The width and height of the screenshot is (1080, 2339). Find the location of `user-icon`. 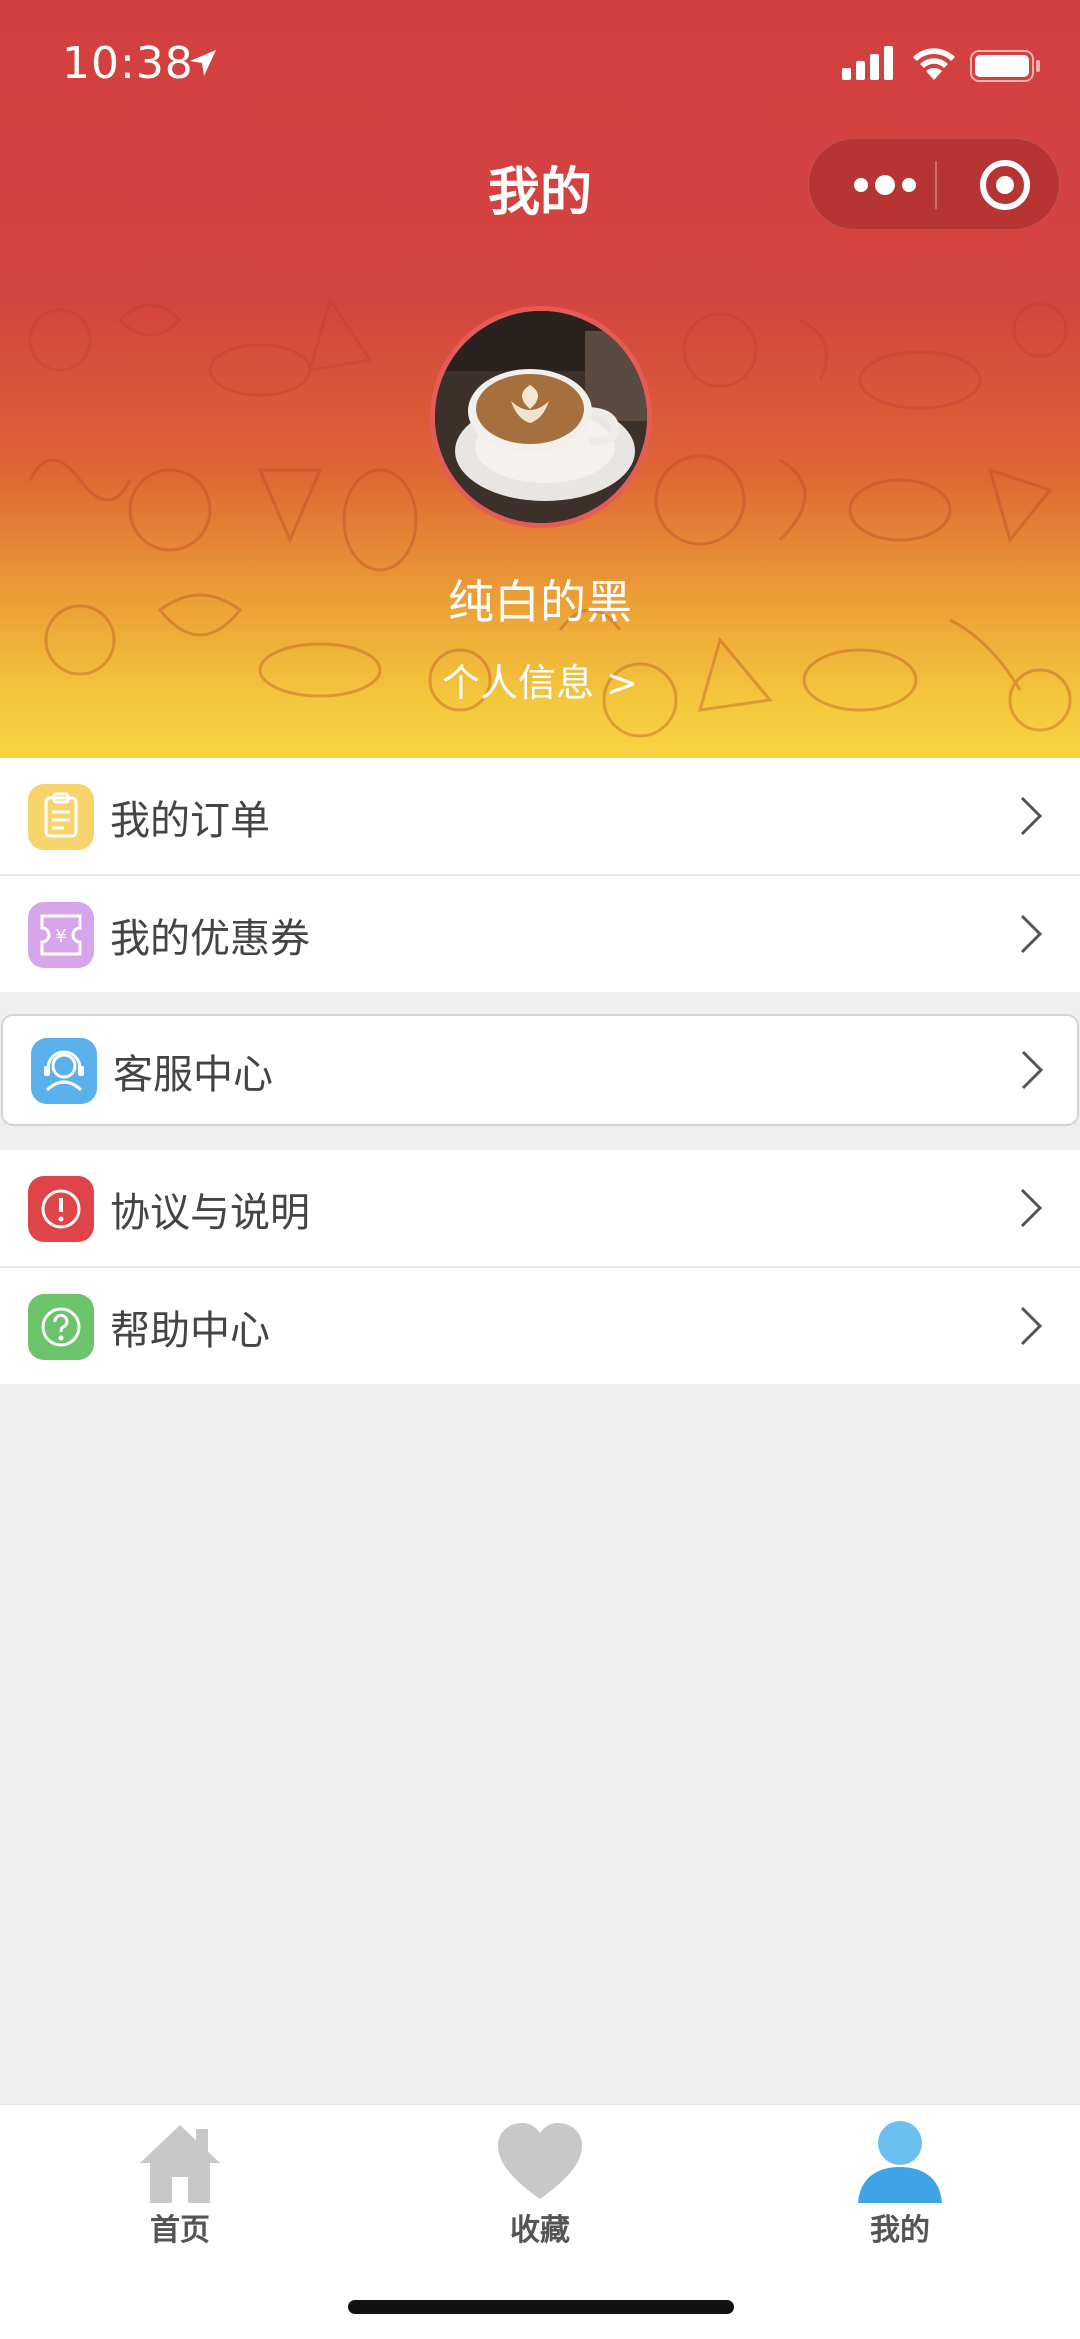

user-icon is located at coordinates (900, 2162).